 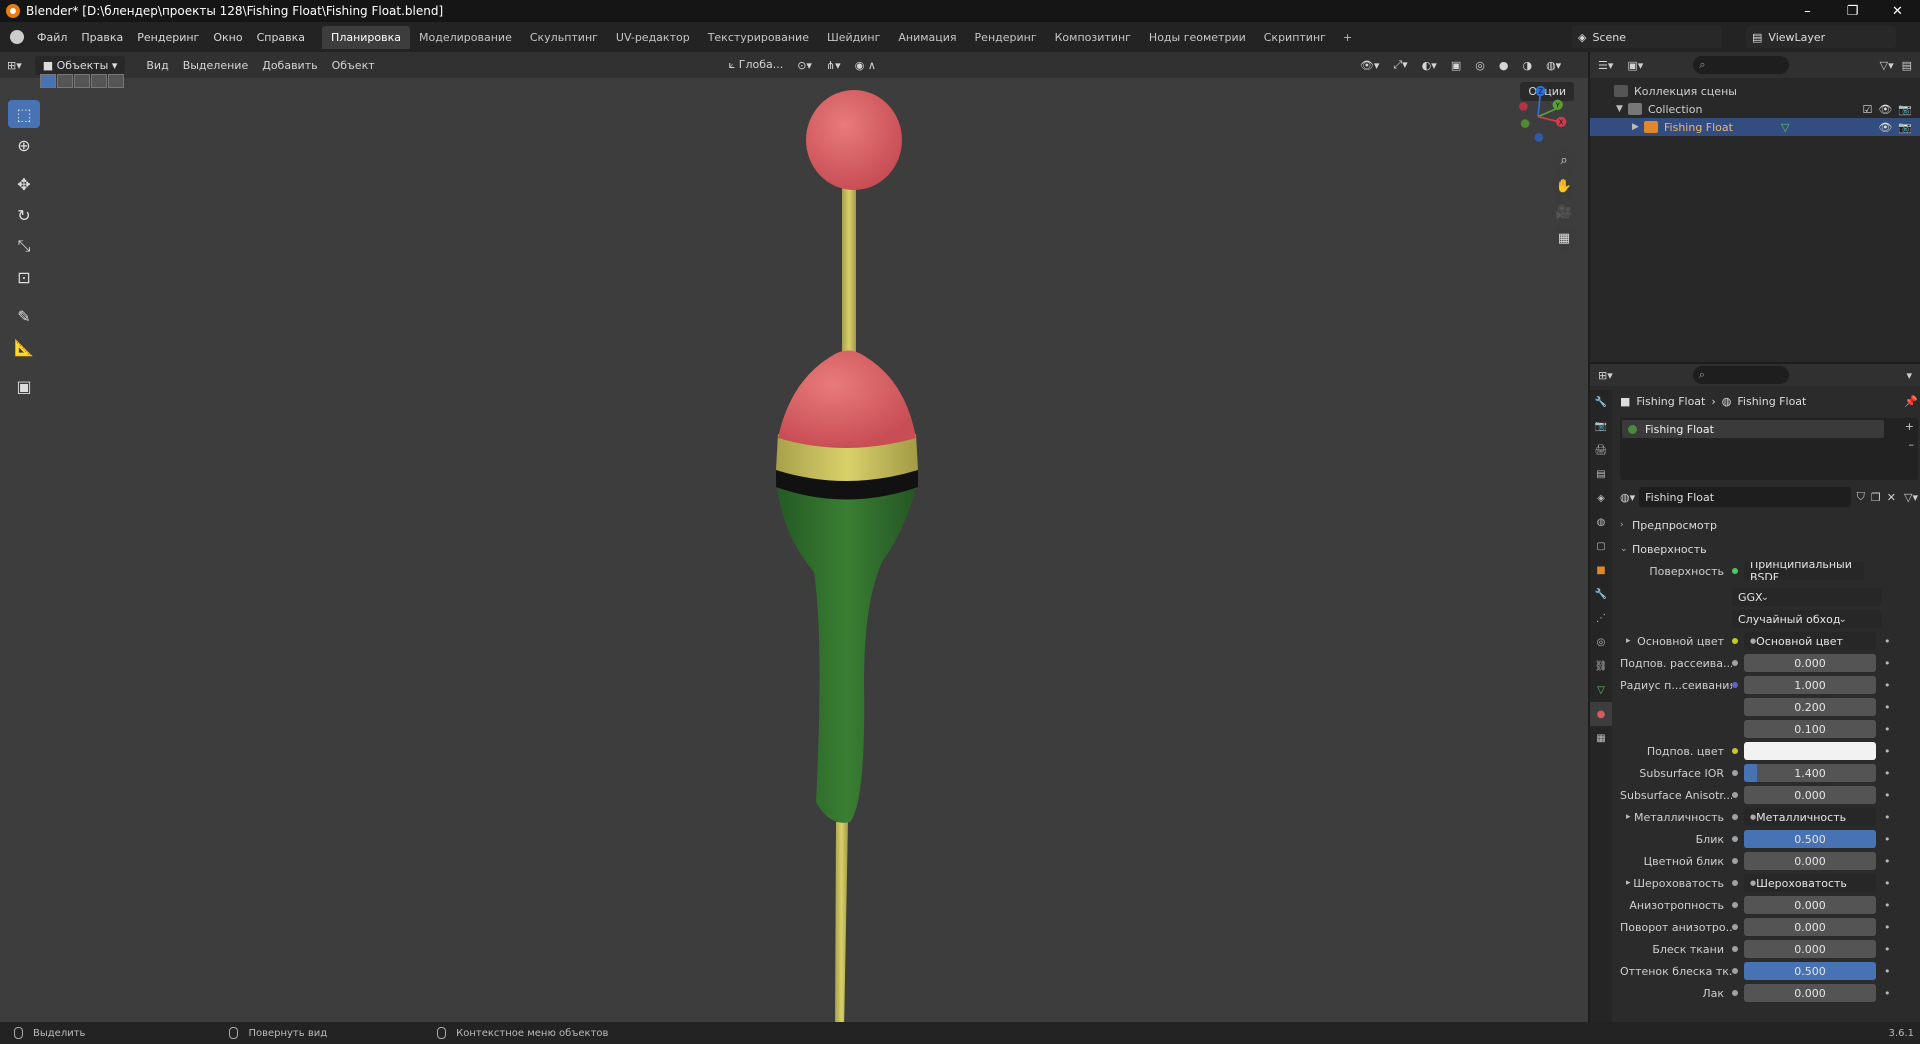 What do you see at coordinates (1527, 65) in the screenshot?
I see `shading-material-icon: ◑` at bounding box center [1527, 65].